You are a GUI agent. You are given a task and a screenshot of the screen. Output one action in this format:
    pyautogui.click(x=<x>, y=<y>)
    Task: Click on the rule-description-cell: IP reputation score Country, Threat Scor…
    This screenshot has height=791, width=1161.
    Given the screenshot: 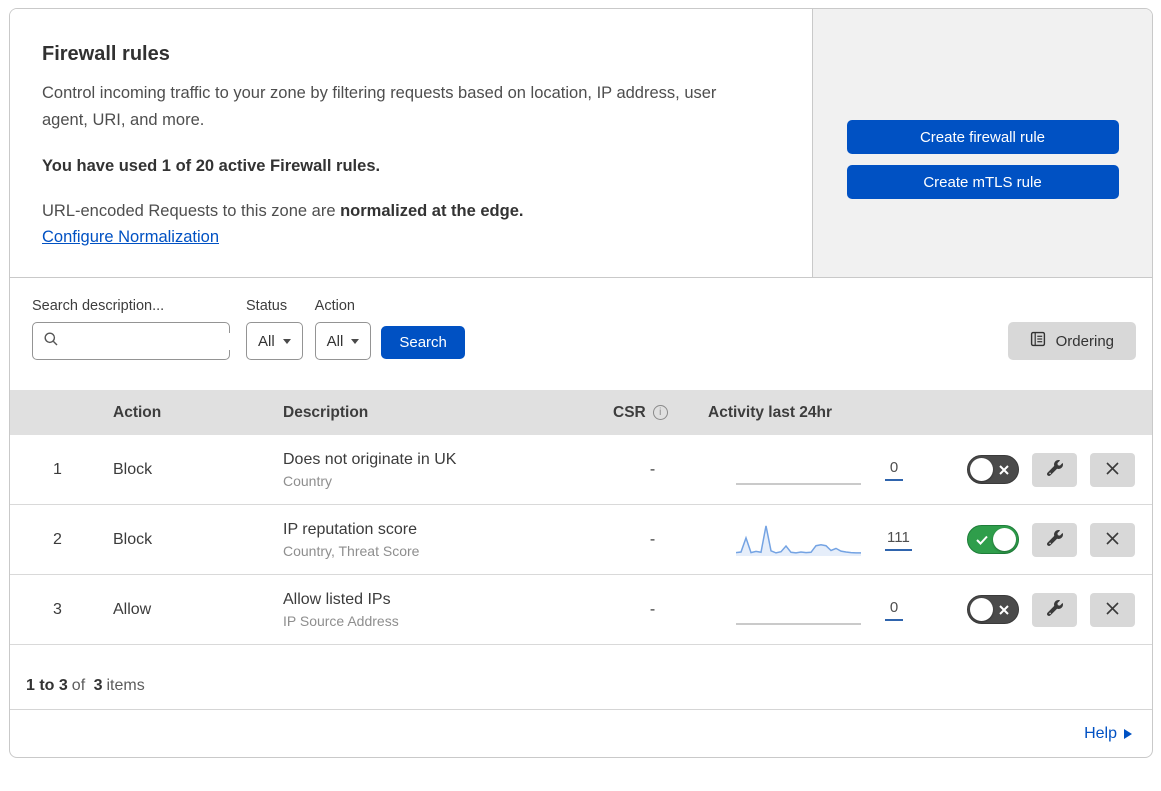 What is the action you would take?
    pyautogui.click(x=440, y=540)
    